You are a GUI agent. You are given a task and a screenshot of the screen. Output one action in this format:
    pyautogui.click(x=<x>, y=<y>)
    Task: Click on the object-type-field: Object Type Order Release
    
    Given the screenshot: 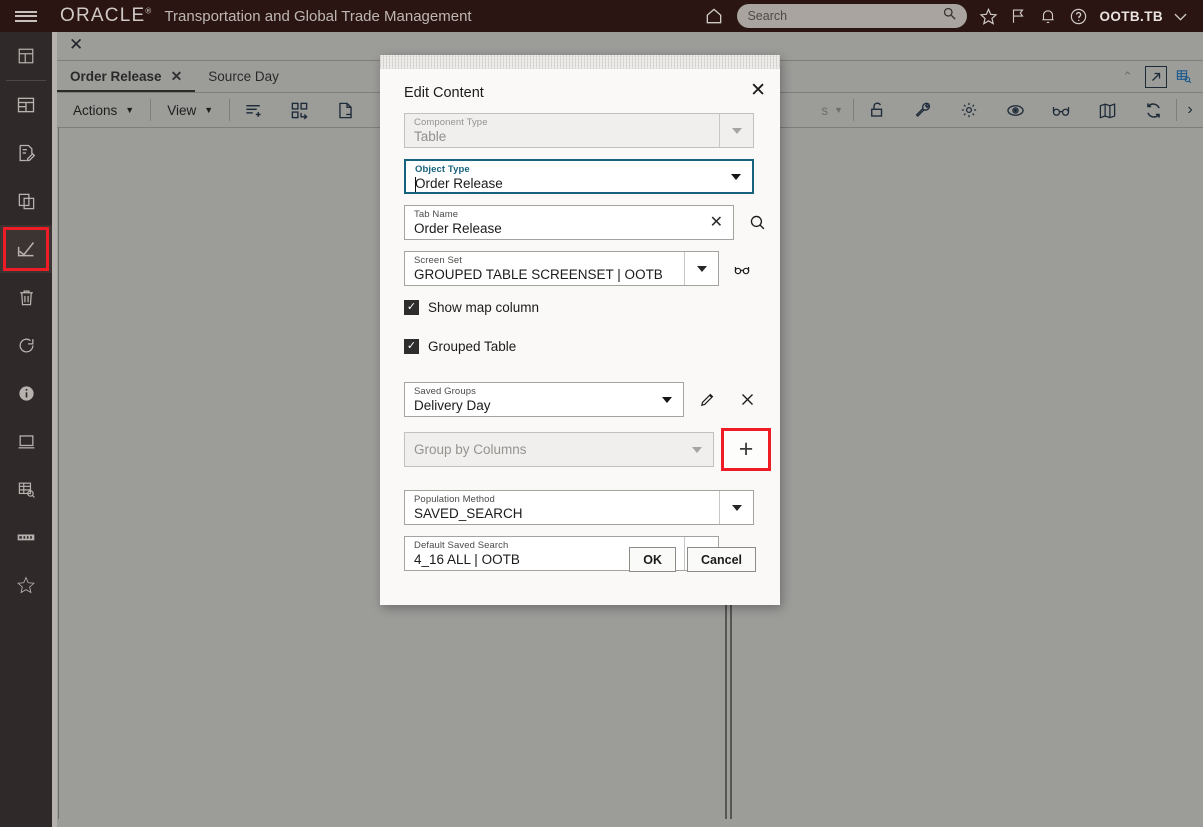 What is the action you would take?
    pyautogui.click(x=579, y=176)
    